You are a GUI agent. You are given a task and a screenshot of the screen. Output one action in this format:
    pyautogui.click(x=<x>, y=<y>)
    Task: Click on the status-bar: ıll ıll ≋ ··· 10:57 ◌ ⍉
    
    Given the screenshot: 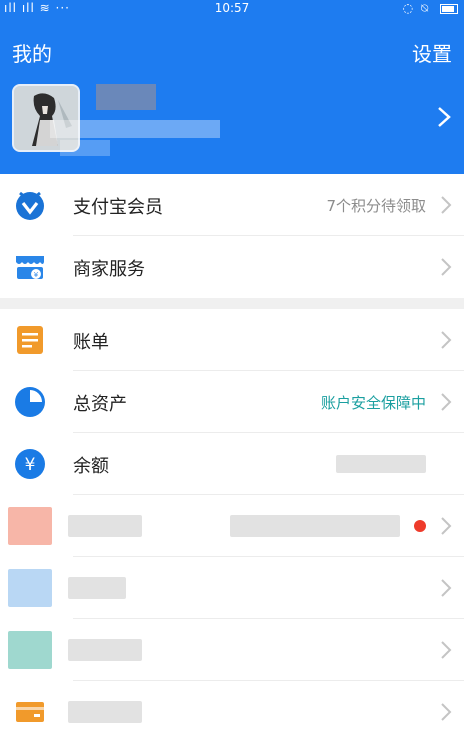 What is the action you would take?
    pyautogui.click(x=232, y=9)
    